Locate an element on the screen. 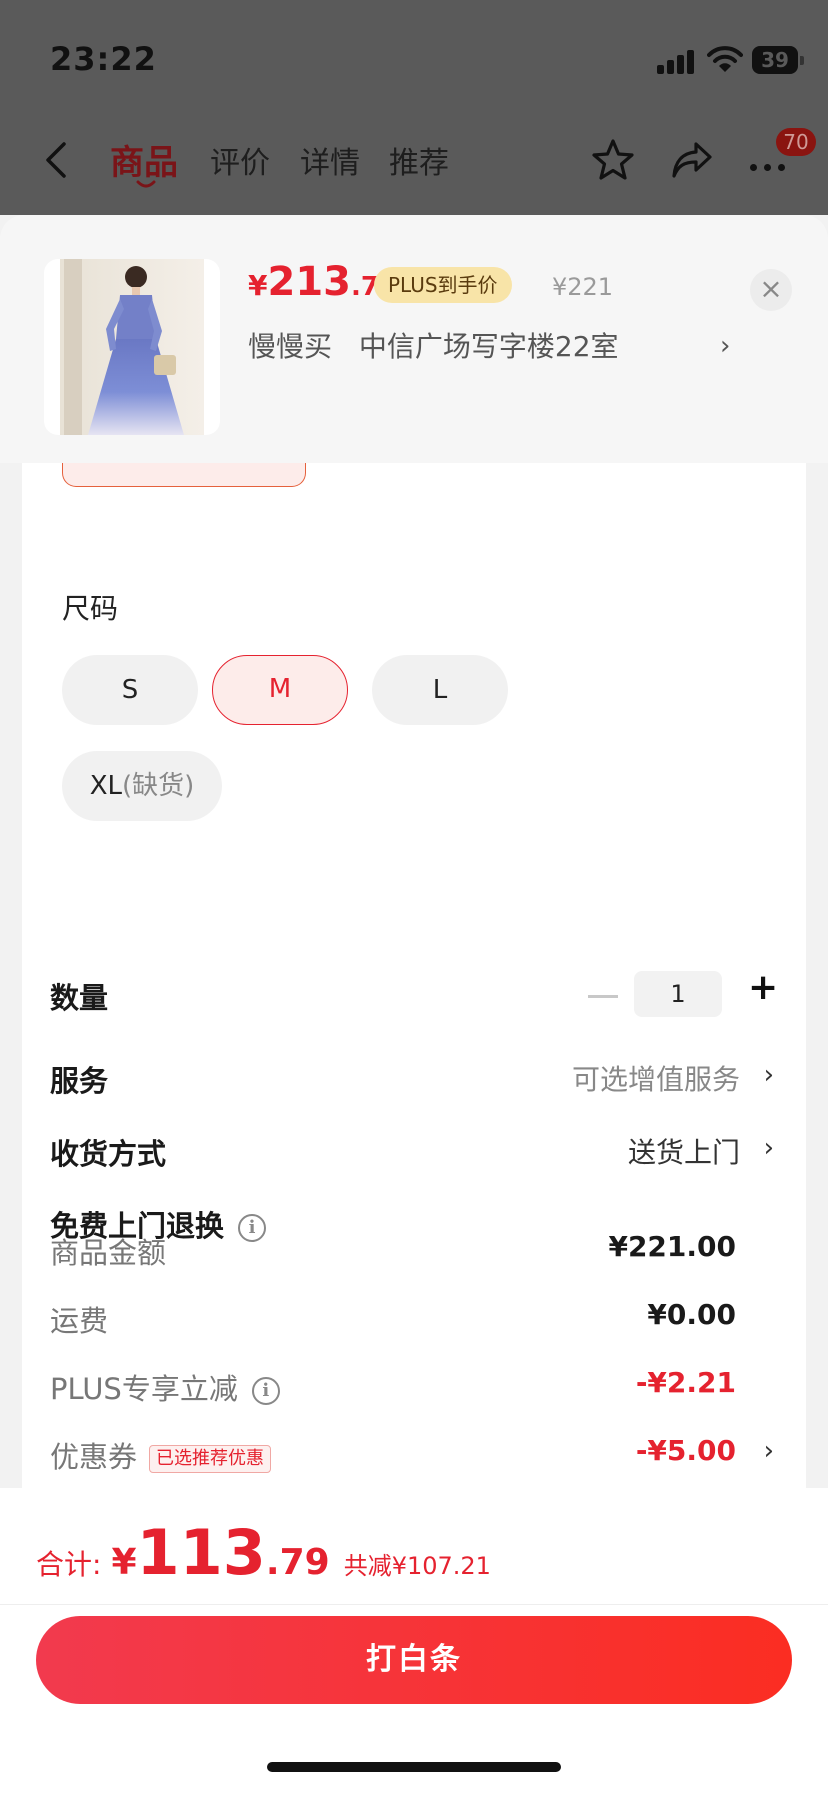 The image size is (828, 1793). address-detail: 中信广场写字楼22室 is located at coordinates (488, 346).